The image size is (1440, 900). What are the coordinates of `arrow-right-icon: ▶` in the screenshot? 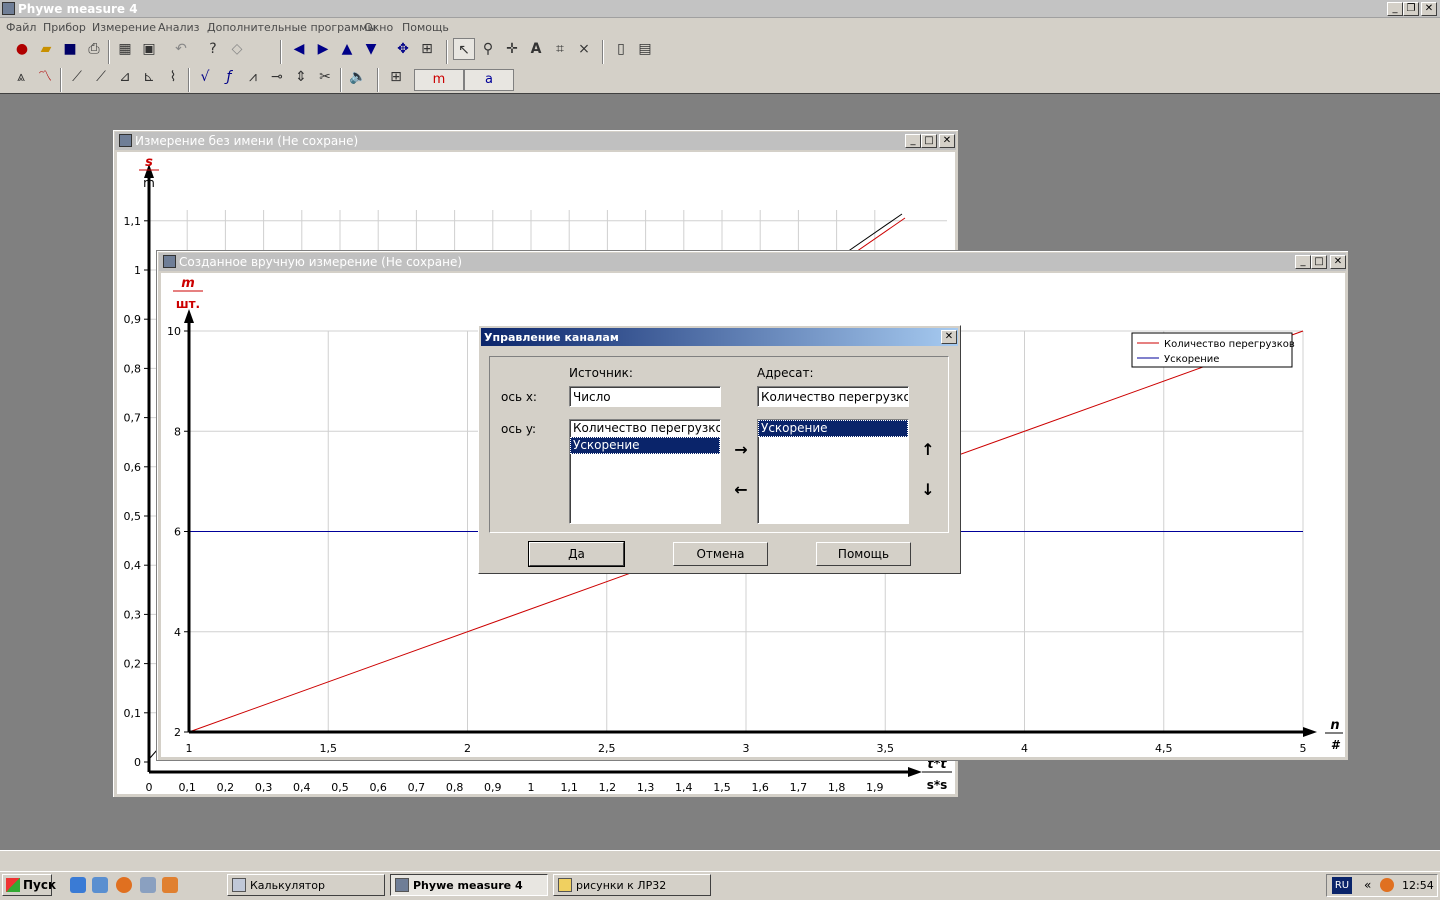 It's located at (323, 49).